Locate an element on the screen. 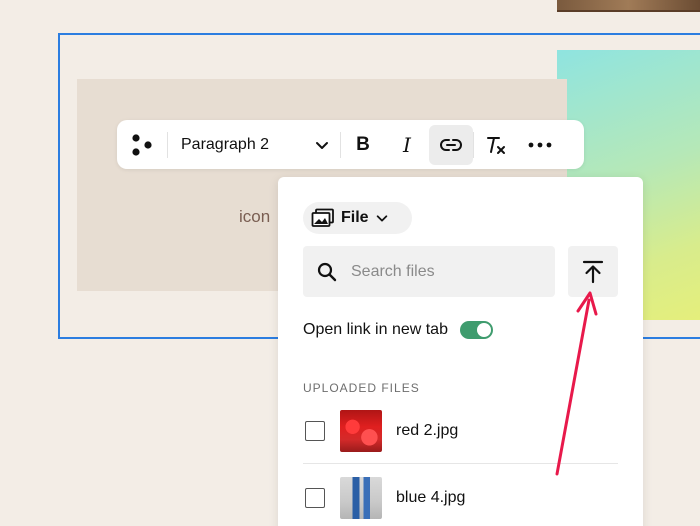 Image resolution: width=700 pixels, height=526 pixels. link-source-label: File is located at coordinates (355, 217).